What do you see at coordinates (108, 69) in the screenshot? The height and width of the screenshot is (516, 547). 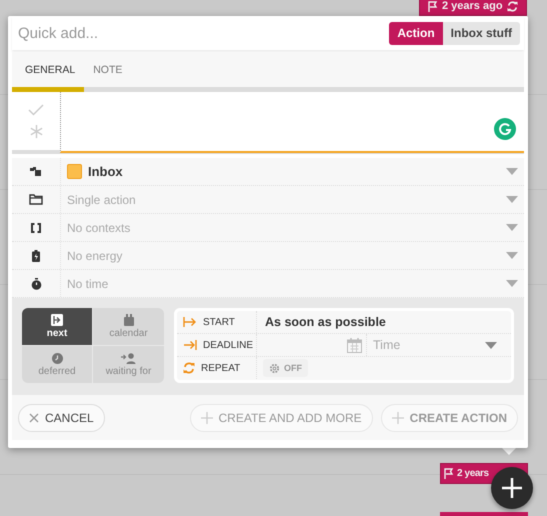 I see `tab: NOTE` at bounding box center [108, 69].